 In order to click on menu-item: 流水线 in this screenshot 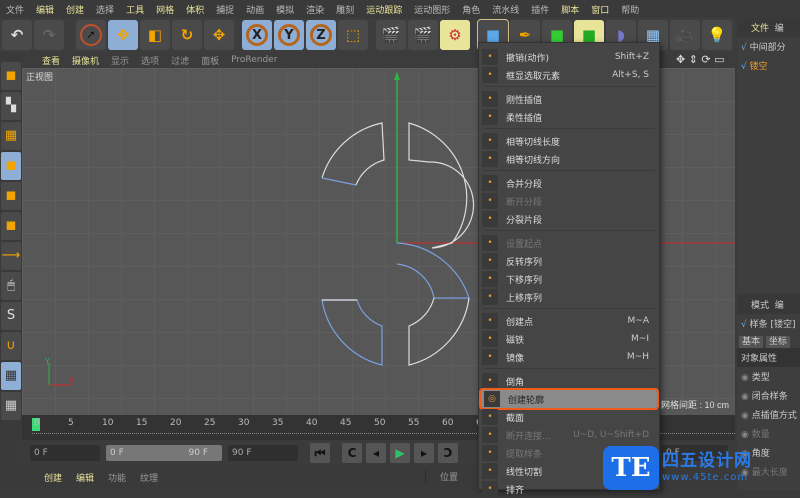, I will do `click(505, 9)`.